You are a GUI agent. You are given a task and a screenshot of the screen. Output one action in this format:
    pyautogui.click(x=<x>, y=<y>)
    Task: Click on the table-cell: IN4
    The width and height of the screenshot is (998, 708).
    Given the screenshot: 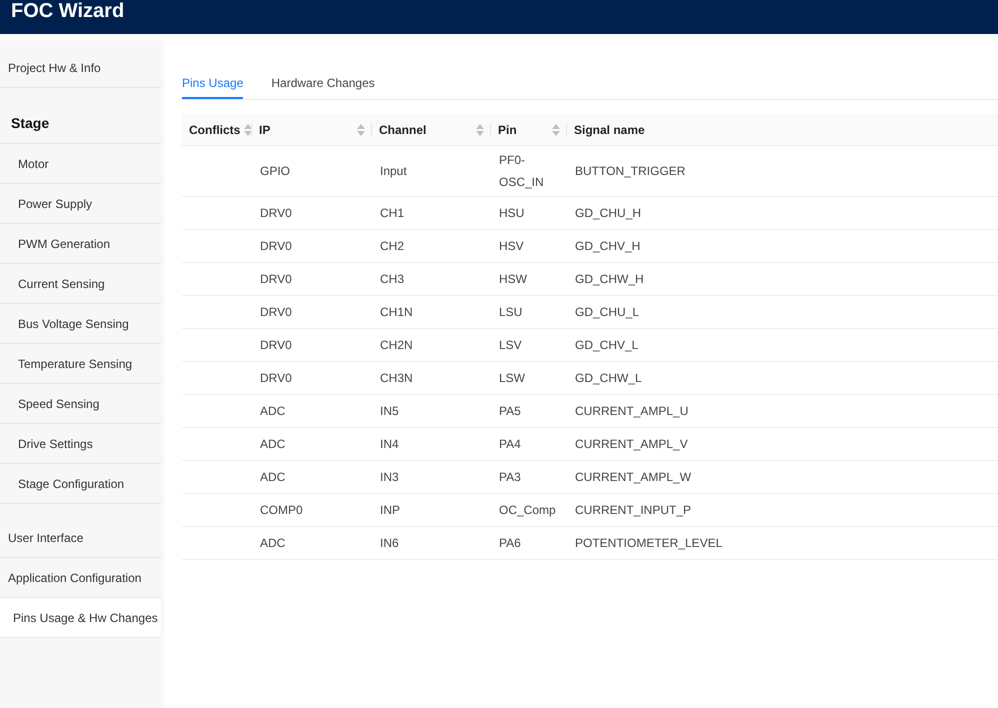 What is the action you would take?
    pyautogui.click(x=389, y=444)
    